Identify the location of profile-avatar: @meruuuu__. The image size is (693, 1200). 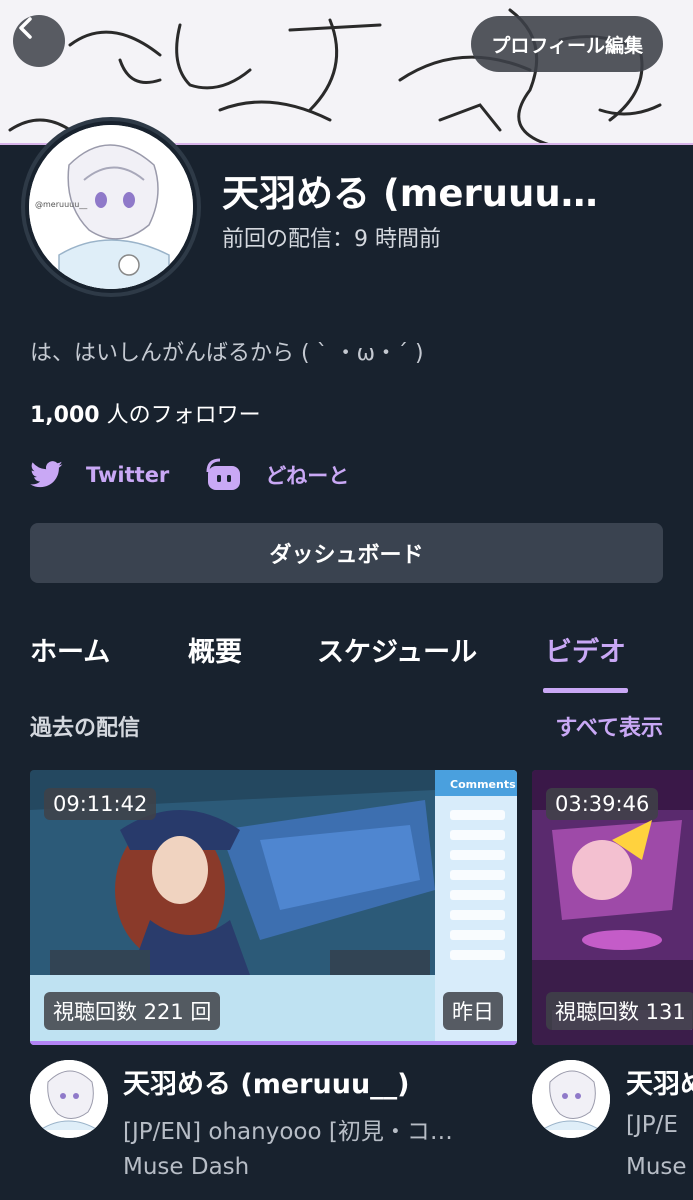
(111, 207).